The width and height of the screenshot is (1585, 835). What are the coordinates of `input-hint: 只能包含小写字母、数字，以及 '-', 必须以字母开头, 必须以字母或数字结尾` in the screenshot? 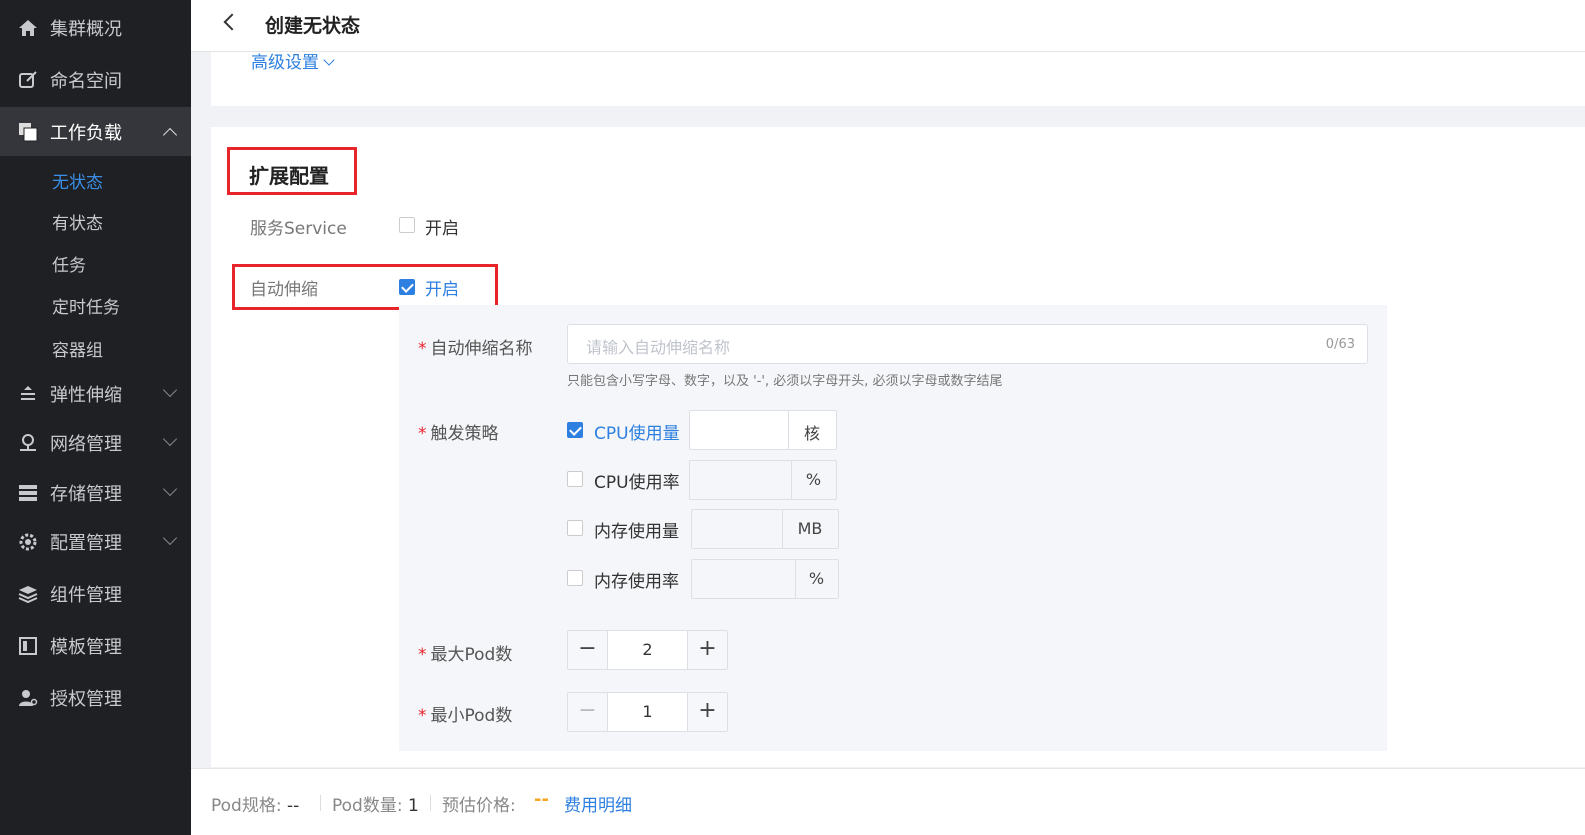 It's located at (785, 381).